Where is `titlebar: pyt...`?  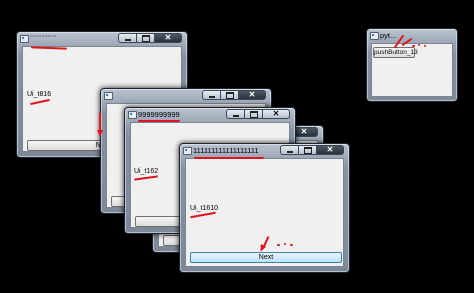
titlebar: pyt... is located at coordinates (412, 36).